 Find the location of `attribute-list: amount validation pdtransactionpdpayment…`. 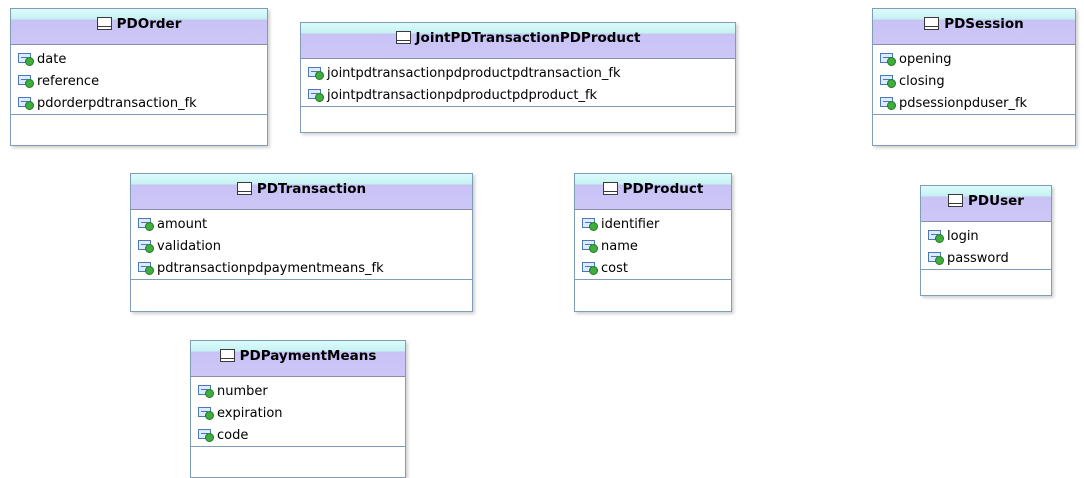

attribute-list: amount validation pdtransactionpdpayment… is located at coordinates (301, 244).